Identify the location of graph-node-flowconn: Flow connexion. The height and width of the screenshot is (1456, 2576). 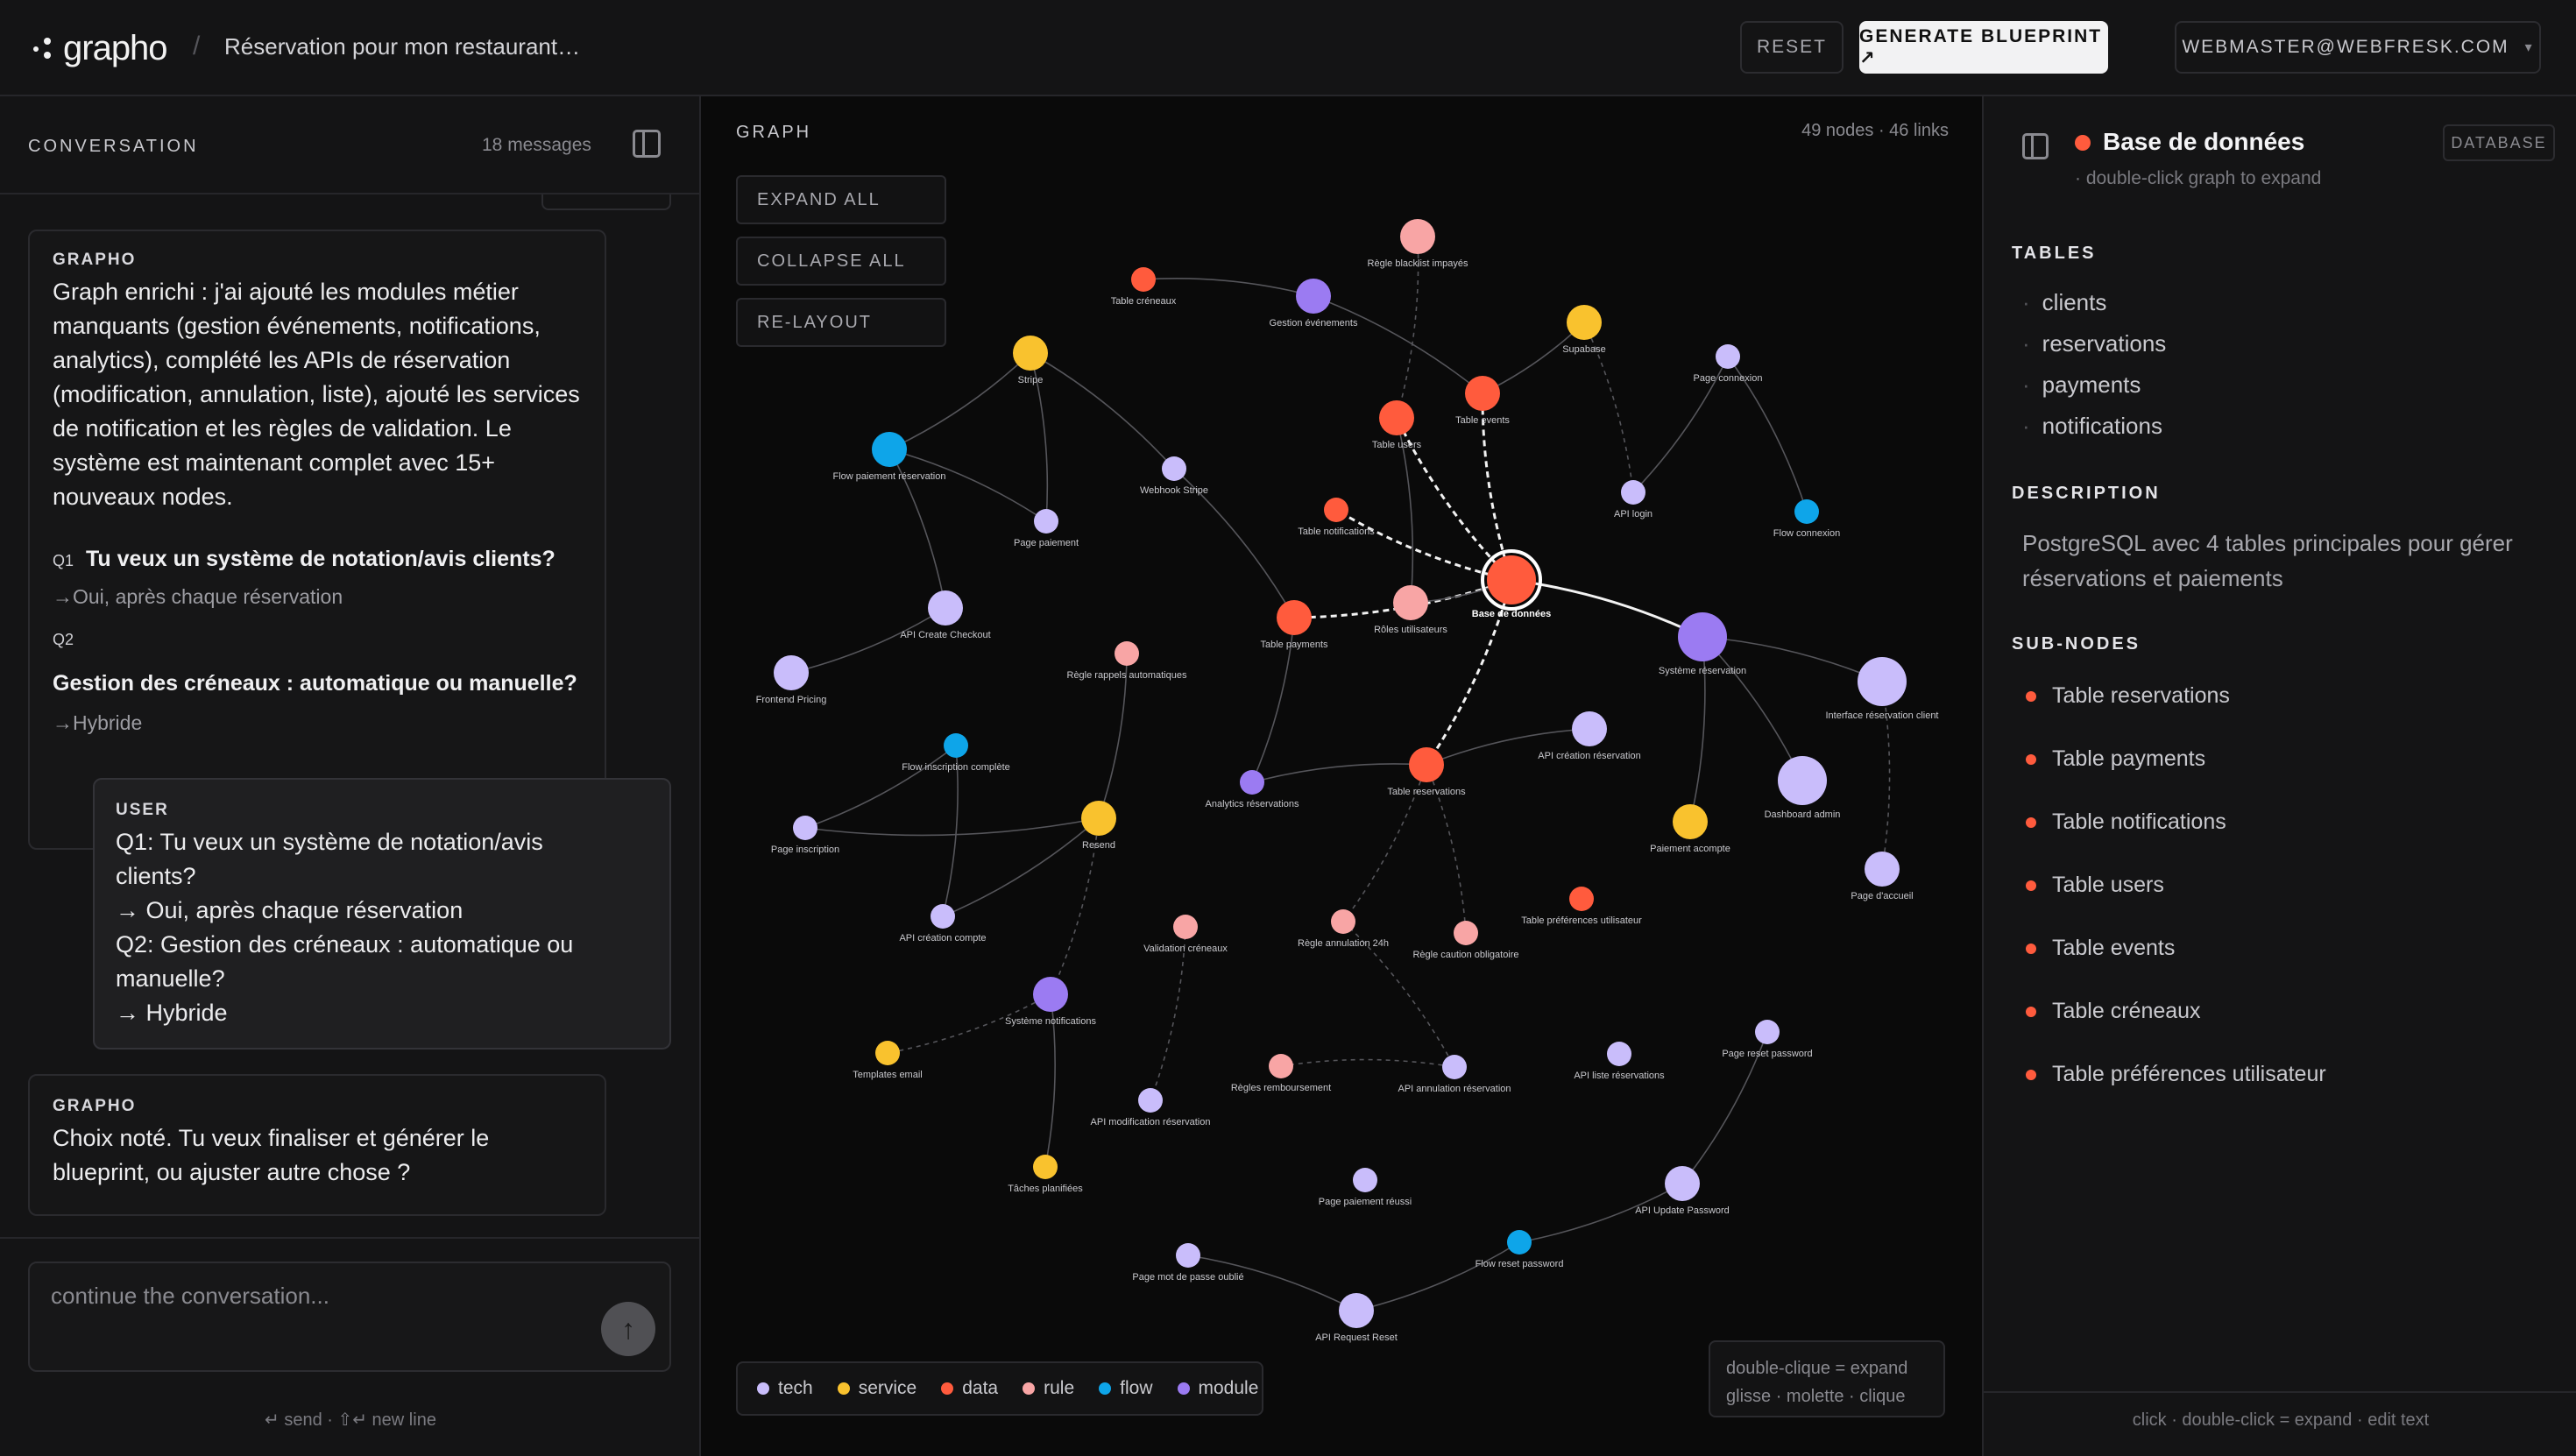
(1806, 519).